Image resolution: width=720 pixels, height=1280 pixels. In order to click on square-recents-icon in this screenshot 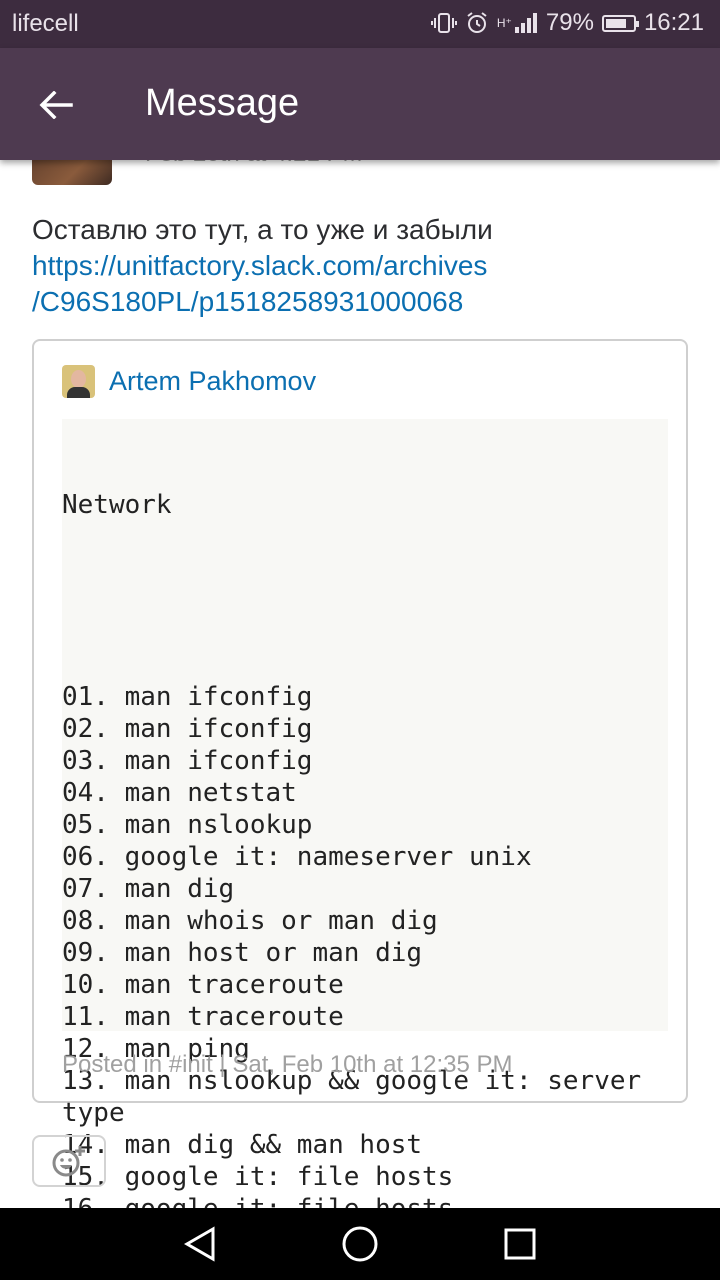, I will do `click(520, 1244)`.